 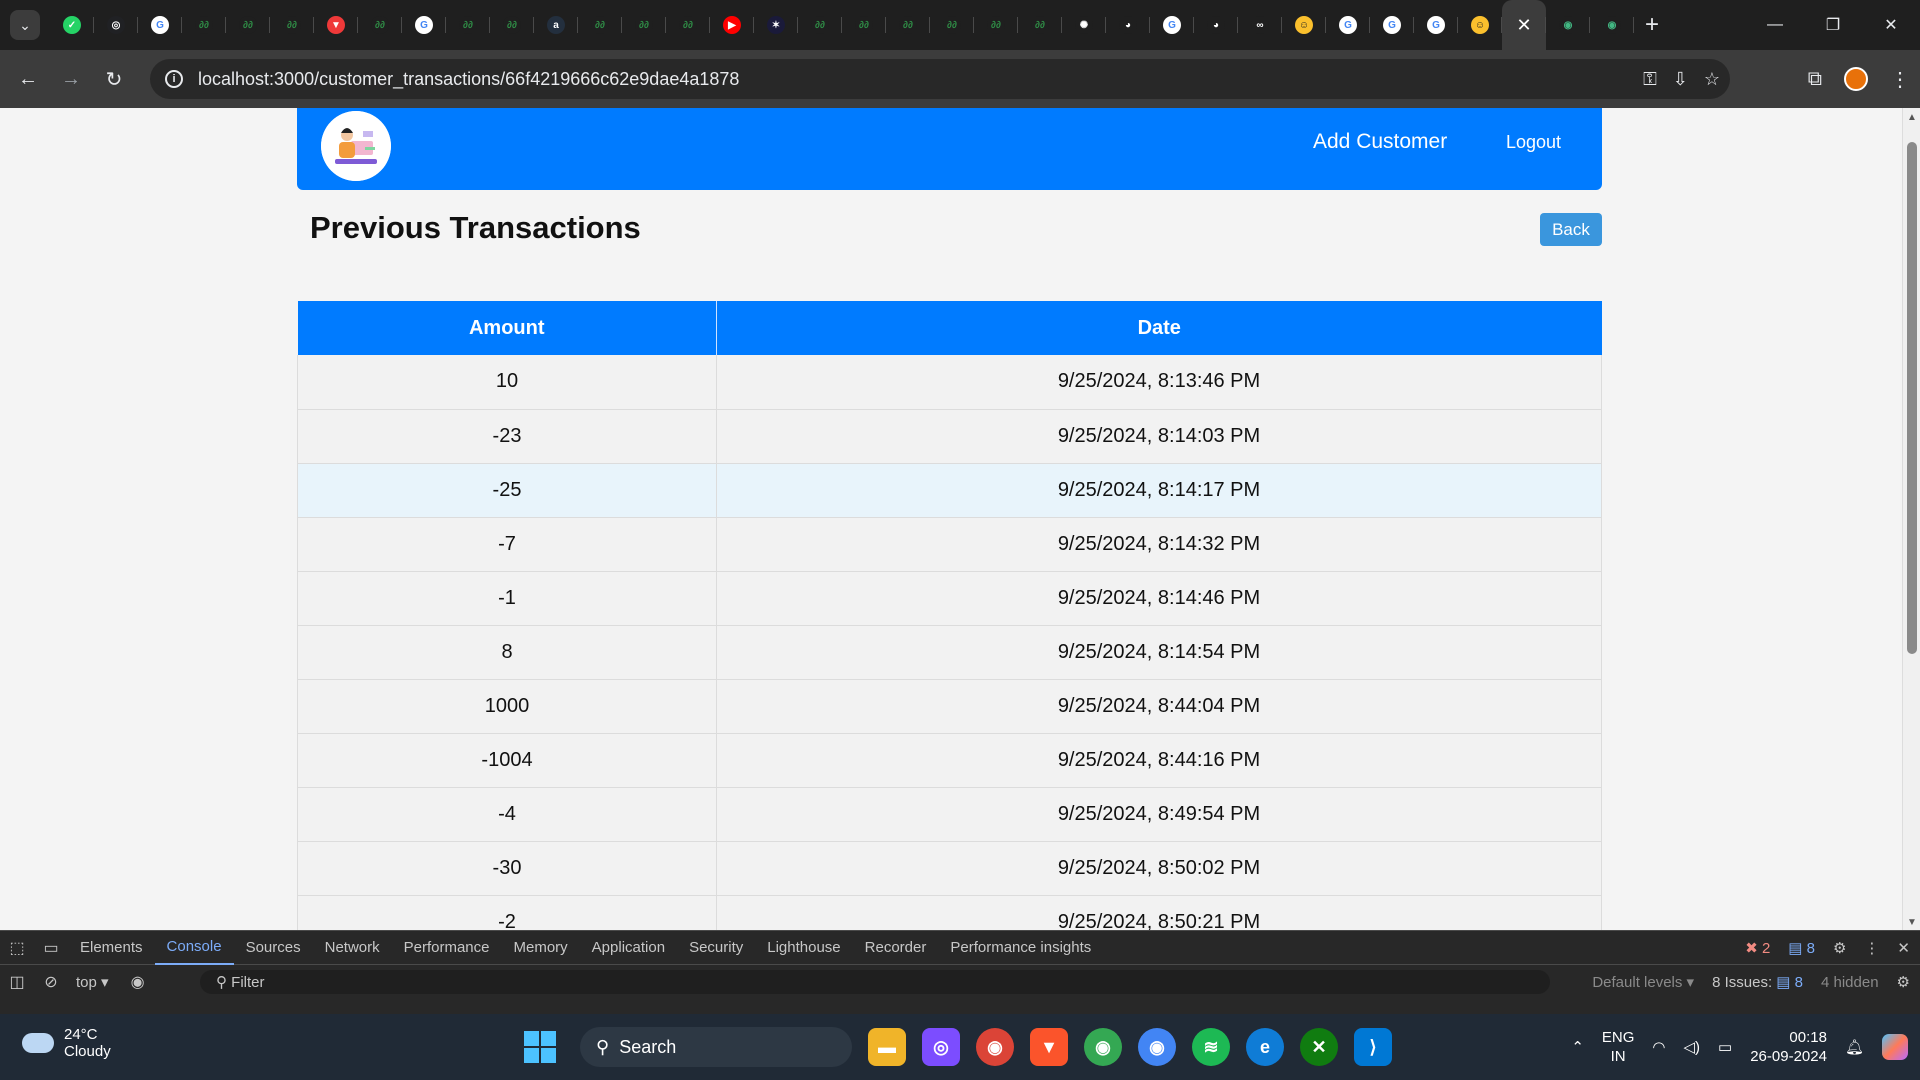 What do you see at coordinates (1211, 1047) in the screenshot?
I see `spotify-icon: ≋` at bounding box center [1211, 1047].